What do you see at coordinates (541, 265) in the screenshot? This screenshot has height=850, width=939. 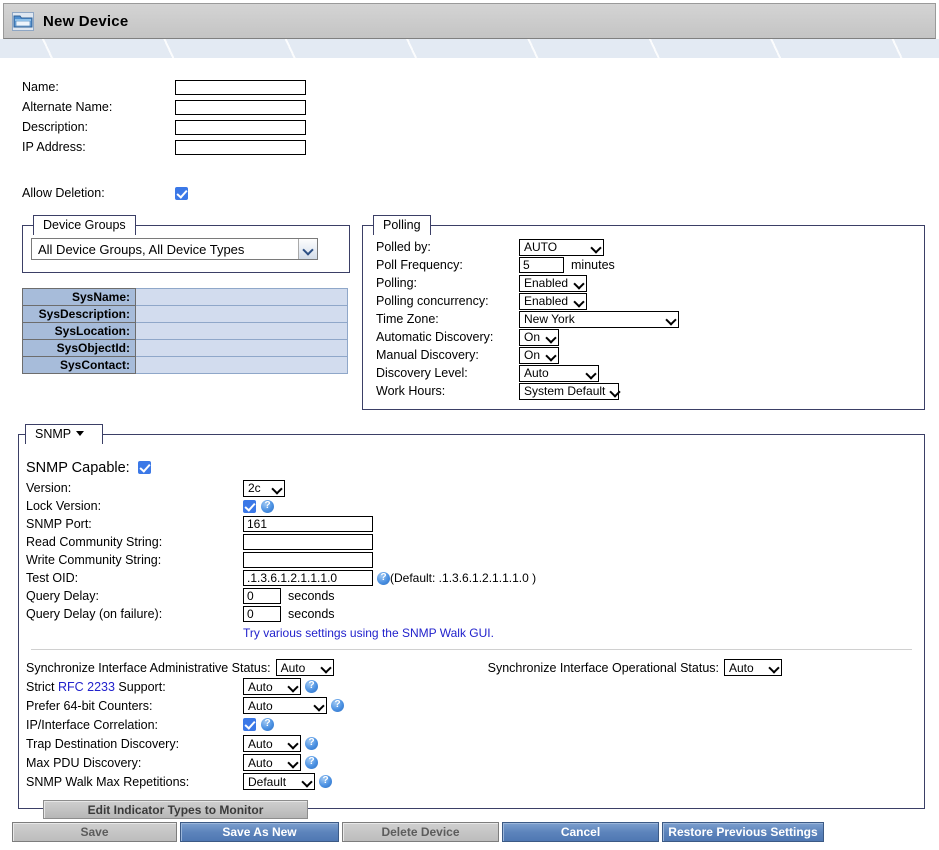 I see `poll-frequency-input: 5` at bounding box center [541, 265].